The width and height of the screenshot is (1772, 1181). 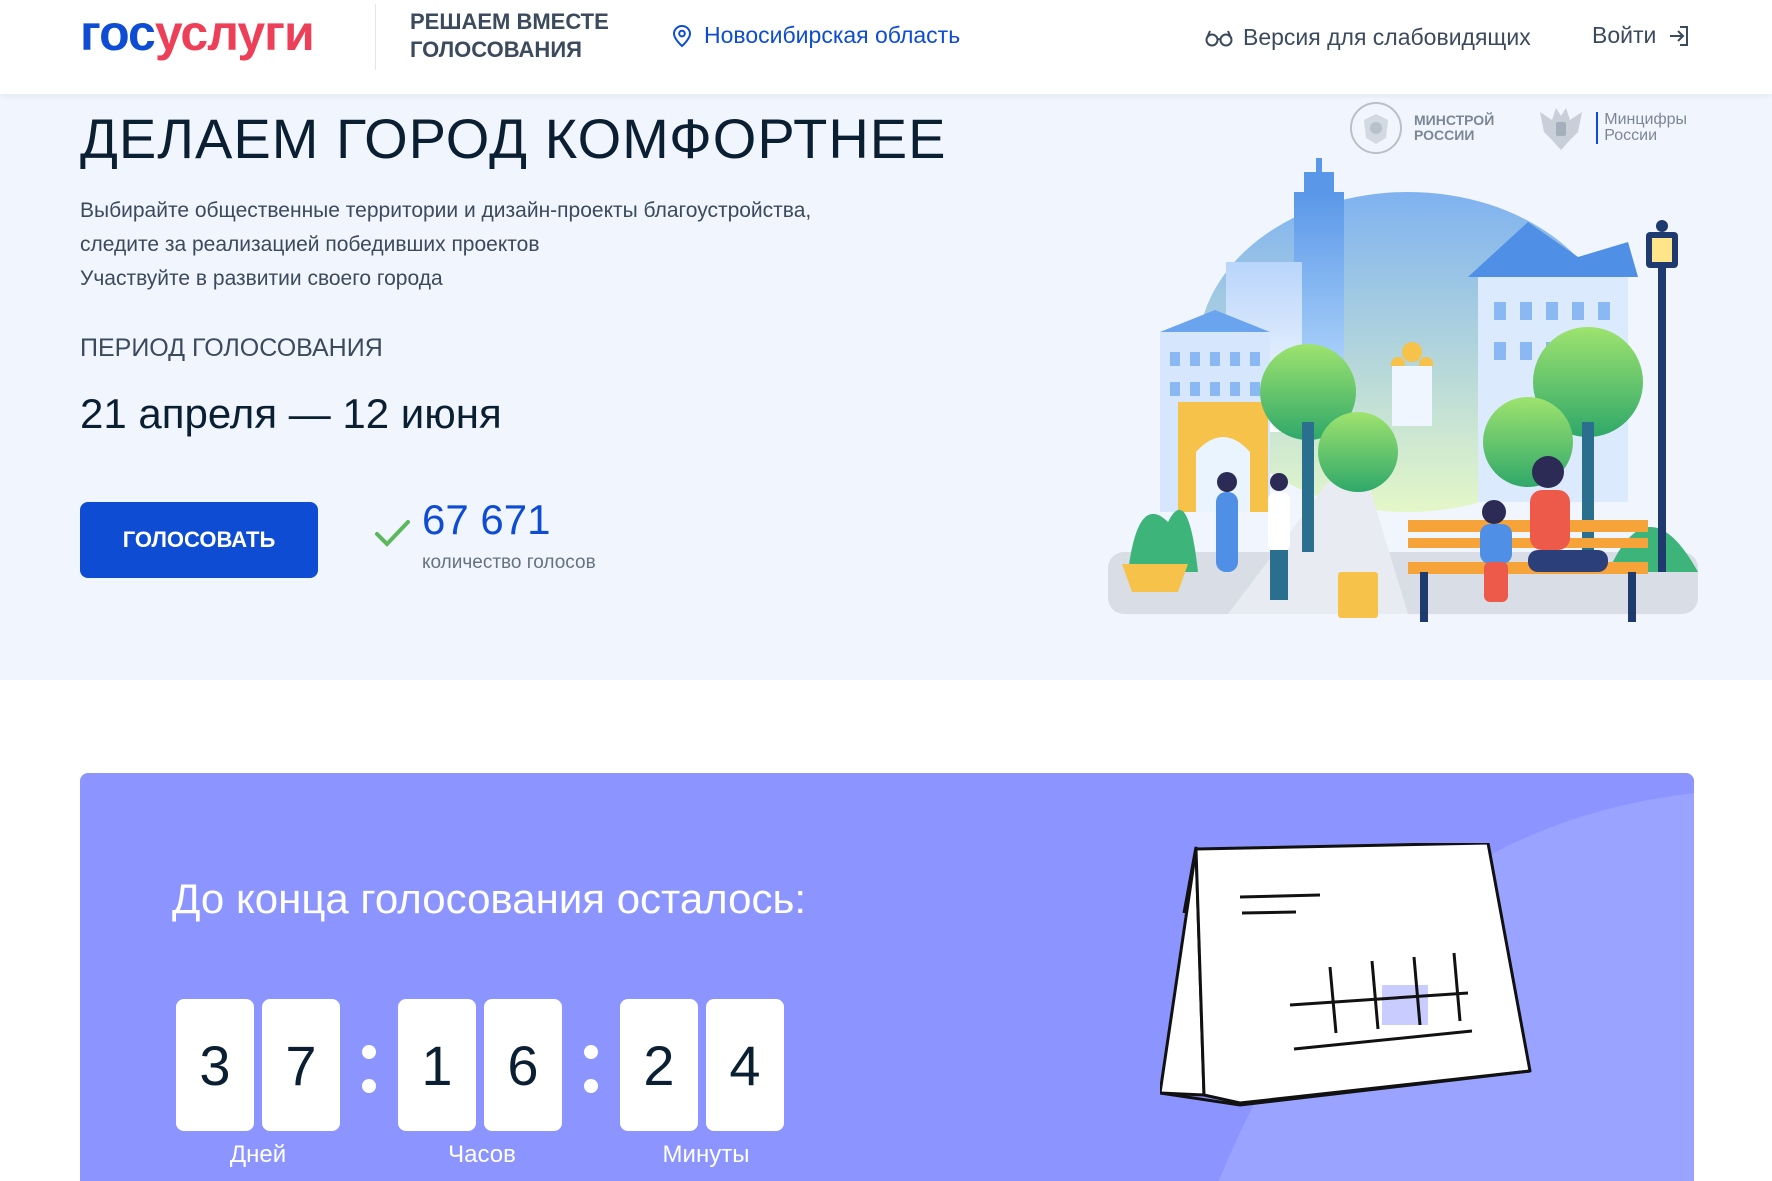 What do you see at coordinates (482, 1154) in the screenshot?
I see `hours-label: Часов` at bounding box center [482, 1154].